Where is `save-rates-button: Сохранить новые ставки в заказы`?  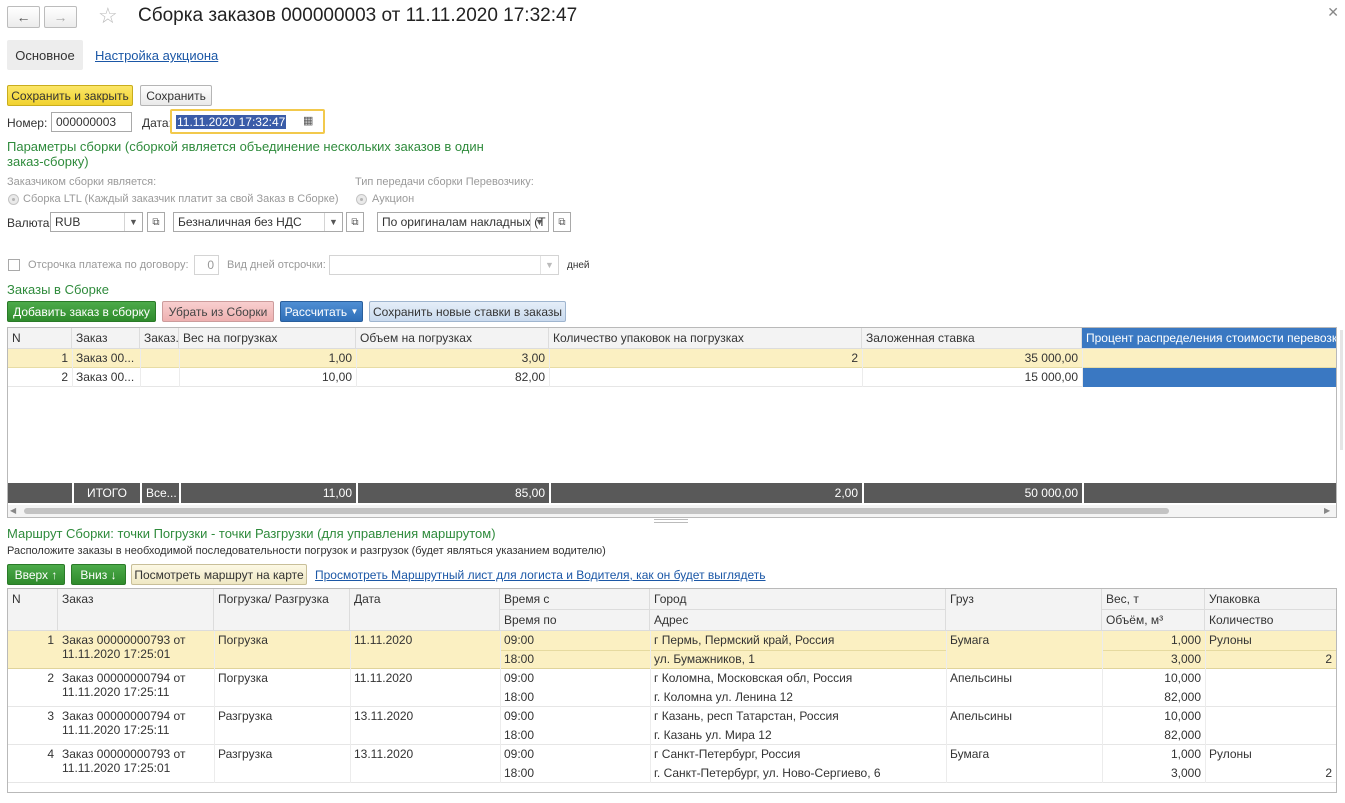 save-rates-button: Сохранить новые ставки в заказы is located at coordinates (467, 311).